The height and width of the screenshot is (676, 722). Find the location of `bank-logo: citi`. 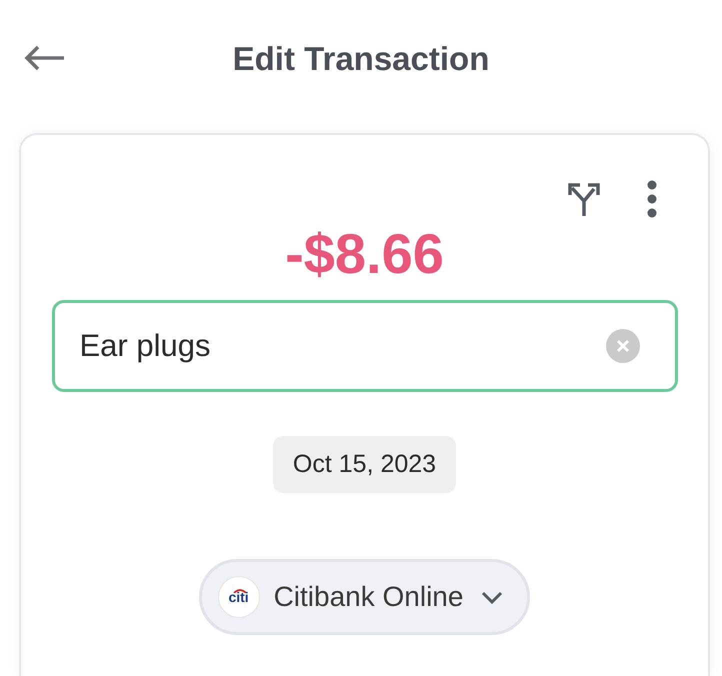

bank-logo: citi is located at coordinates (239, 597).